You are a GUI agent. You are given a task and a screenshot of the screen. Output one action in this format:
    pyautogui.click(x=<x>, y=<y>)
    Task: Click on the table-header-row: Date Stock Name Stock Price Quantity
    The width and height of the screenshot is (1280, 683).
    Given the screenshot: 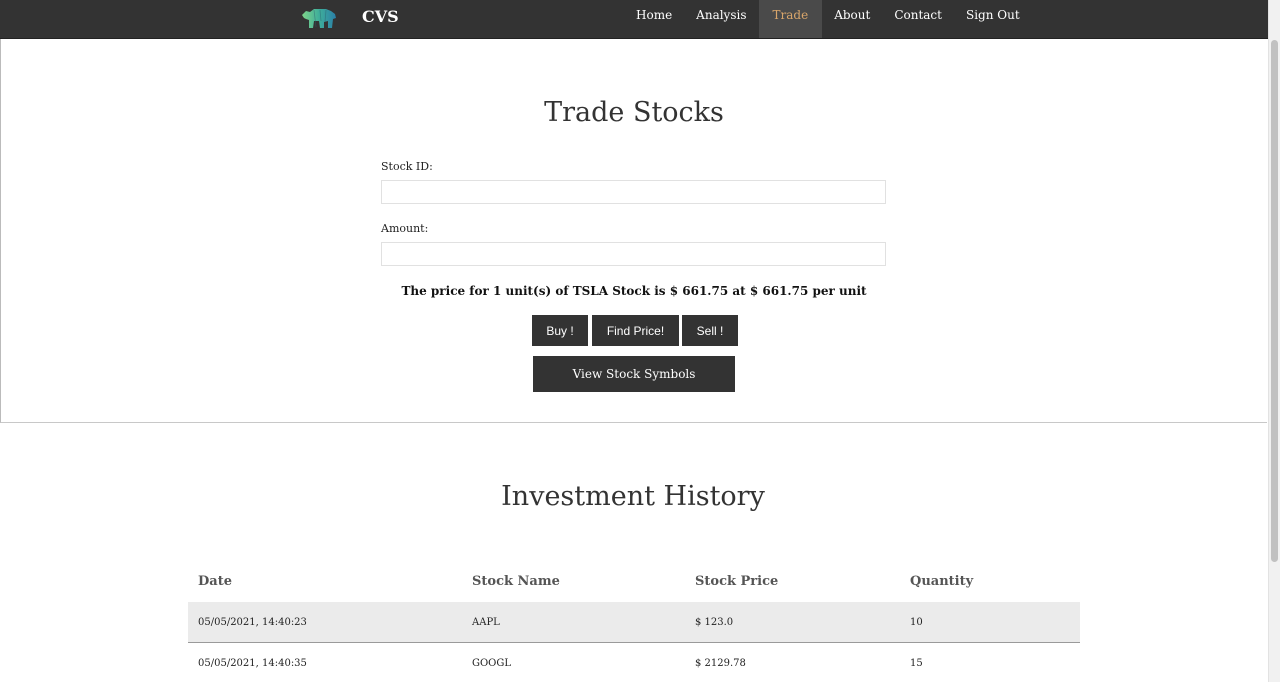 What is the action you would take?
    pyautogui.click(x=634, y=581)
    